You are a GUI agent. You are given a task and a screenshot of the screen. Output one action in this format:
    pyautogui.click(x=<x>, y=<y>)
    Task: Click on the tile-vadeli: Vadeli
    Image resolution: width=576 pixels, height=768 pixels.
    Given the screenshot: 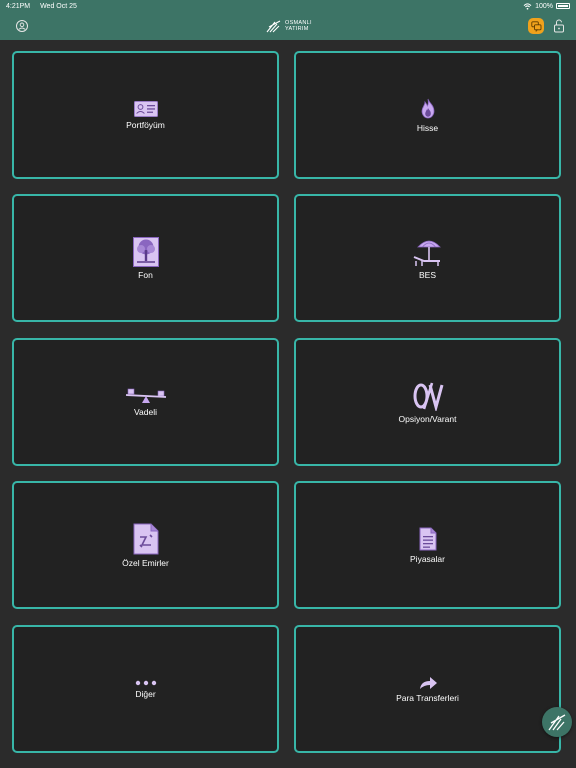 What is the action you would take?
    pyautogui.click(x=145, y=402)
    